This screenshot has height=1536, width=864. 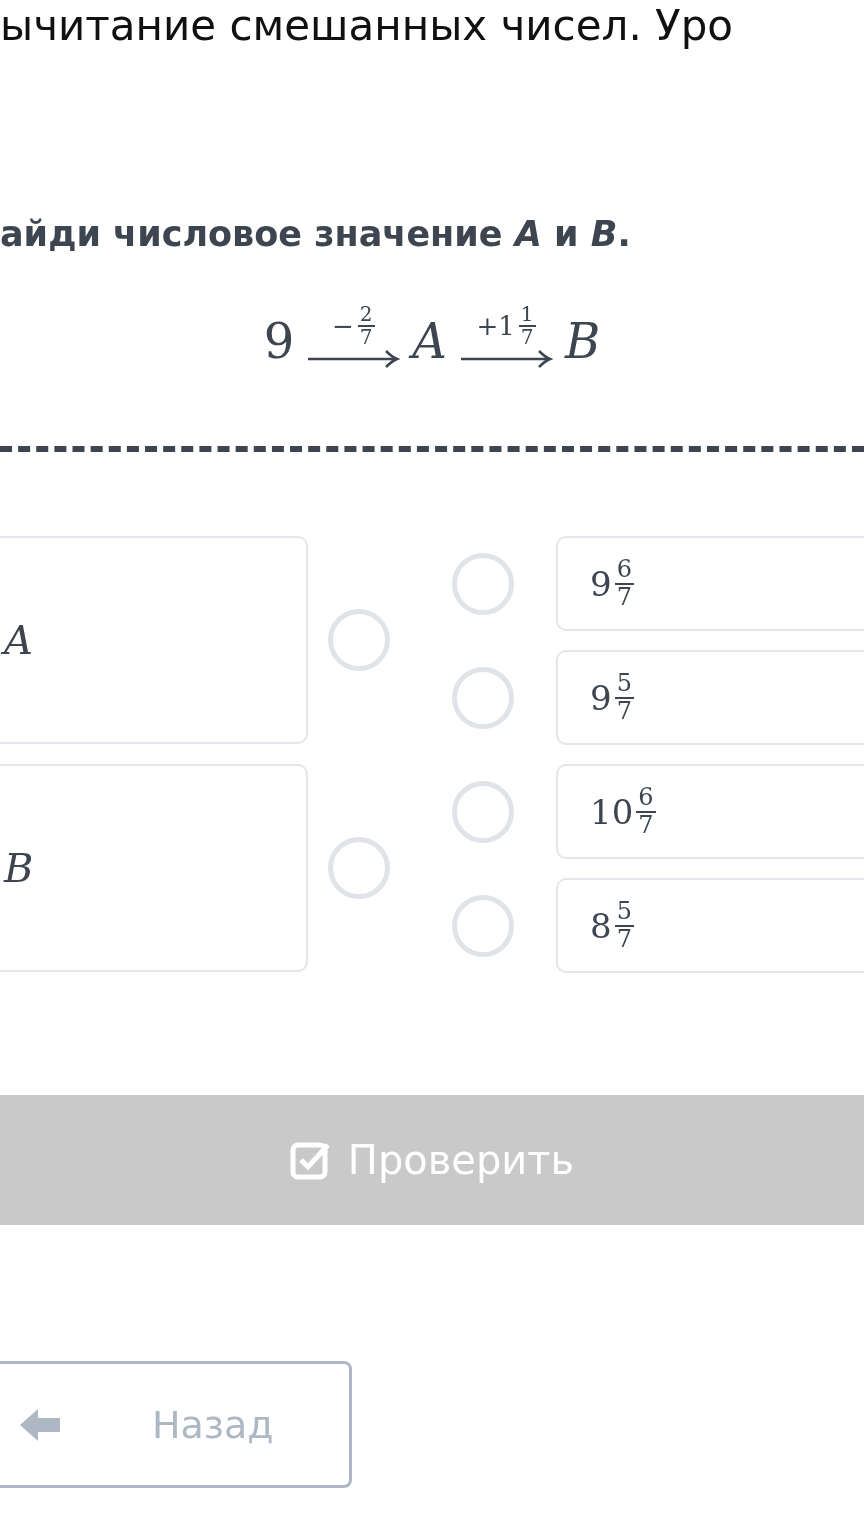 I want to click on arrow-left-icon, so click(x=40, y=1424).